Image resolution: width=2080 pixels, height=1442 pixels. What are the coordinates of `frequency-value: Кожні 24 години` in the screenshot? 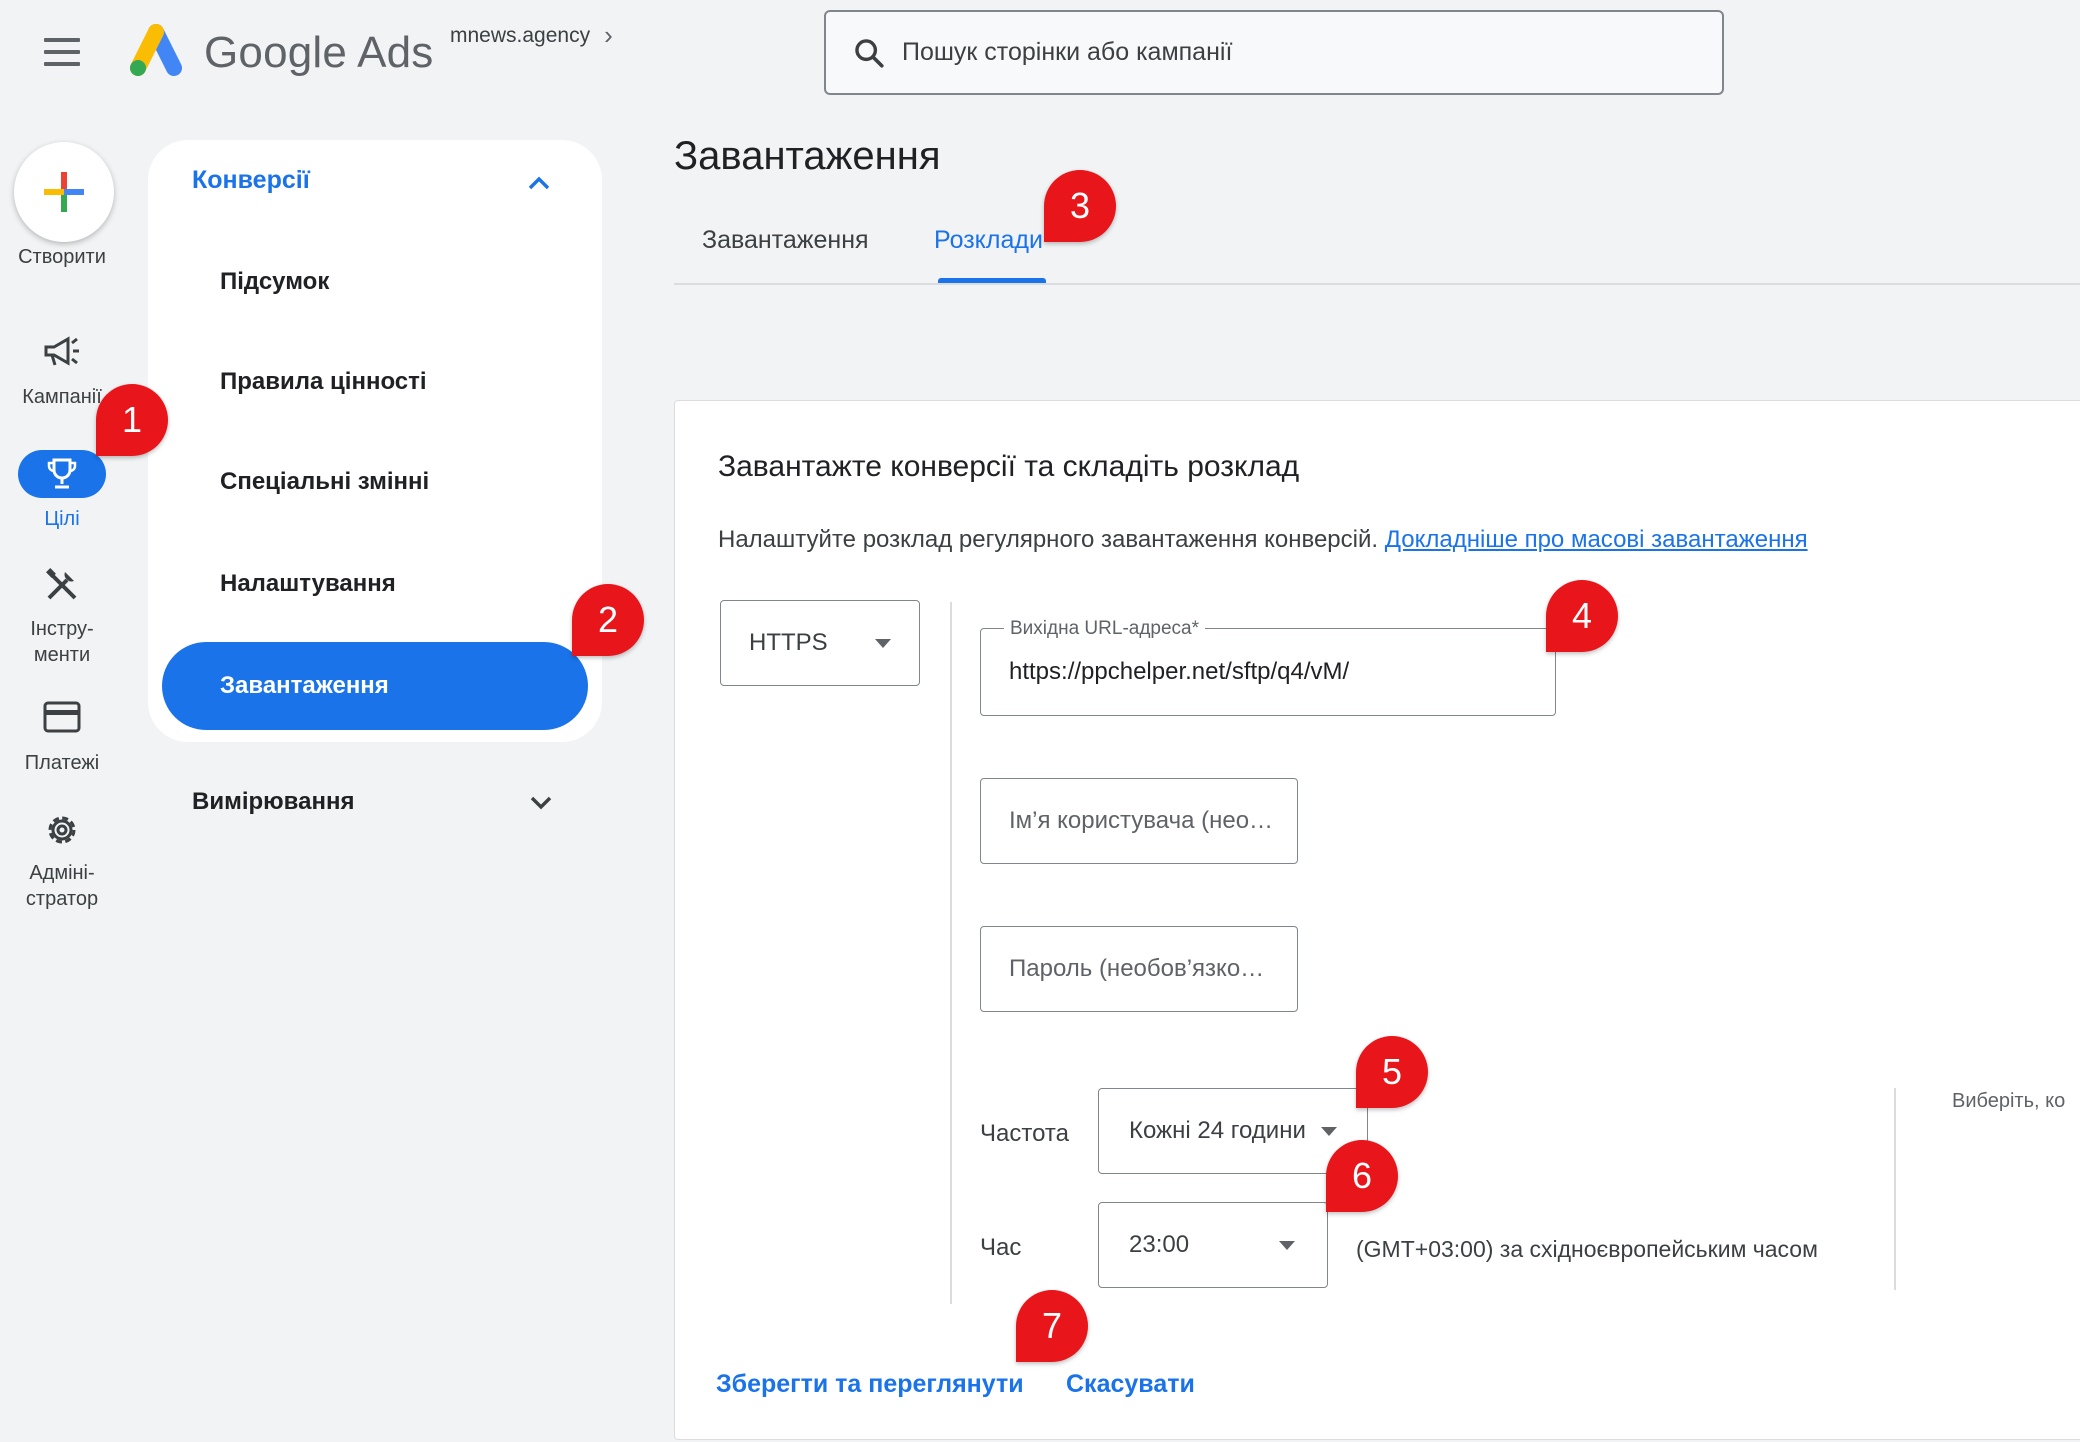 It's located at (1217, 1130).